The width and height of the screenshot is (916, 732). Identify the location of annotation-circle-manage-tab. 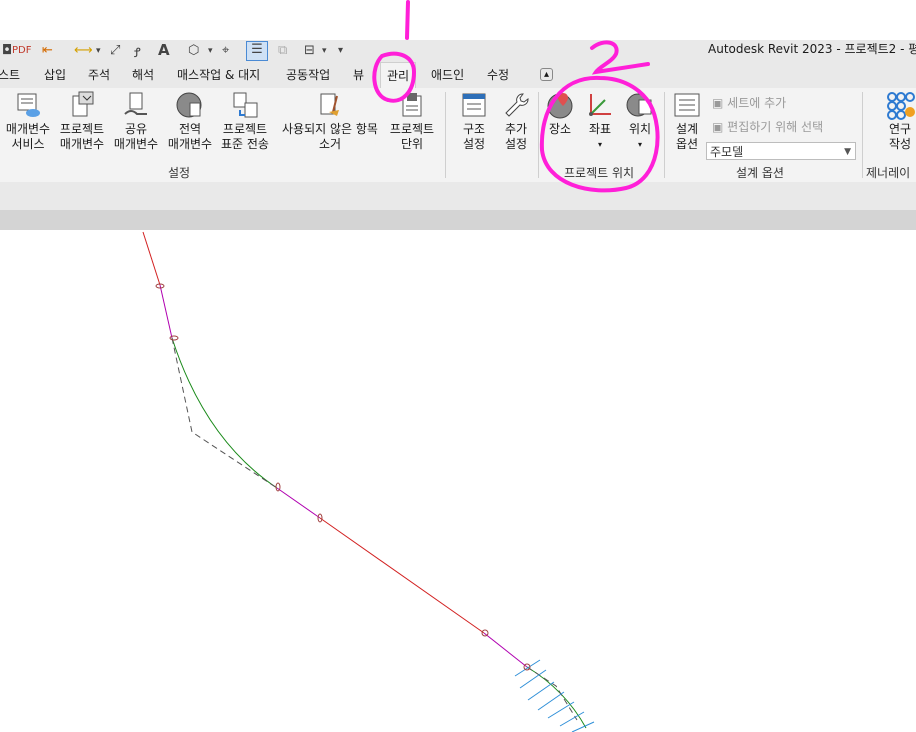
(394, 77).